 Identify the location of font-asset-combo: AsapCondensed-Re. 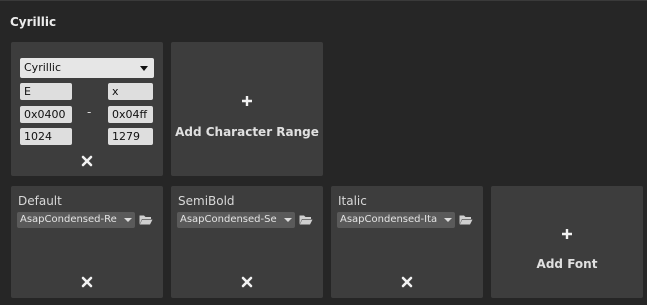
(76, 220).